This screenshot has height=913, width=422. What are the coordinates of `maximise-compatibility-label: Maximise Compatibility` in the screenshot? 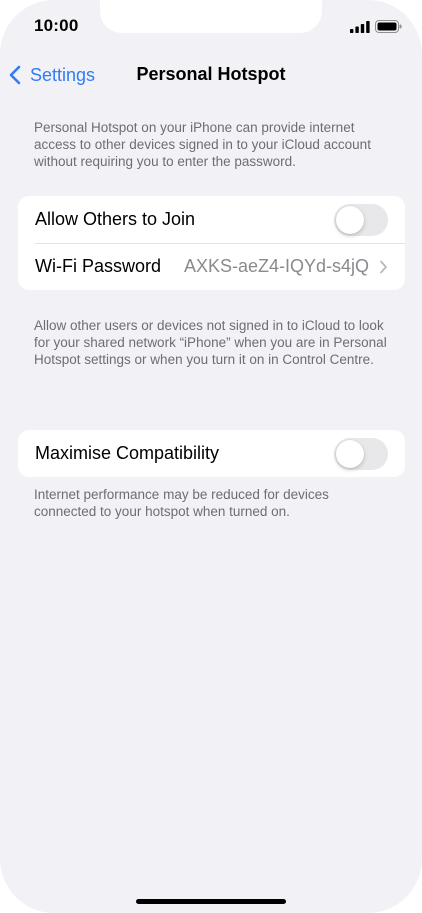 It's located at (127, 453).